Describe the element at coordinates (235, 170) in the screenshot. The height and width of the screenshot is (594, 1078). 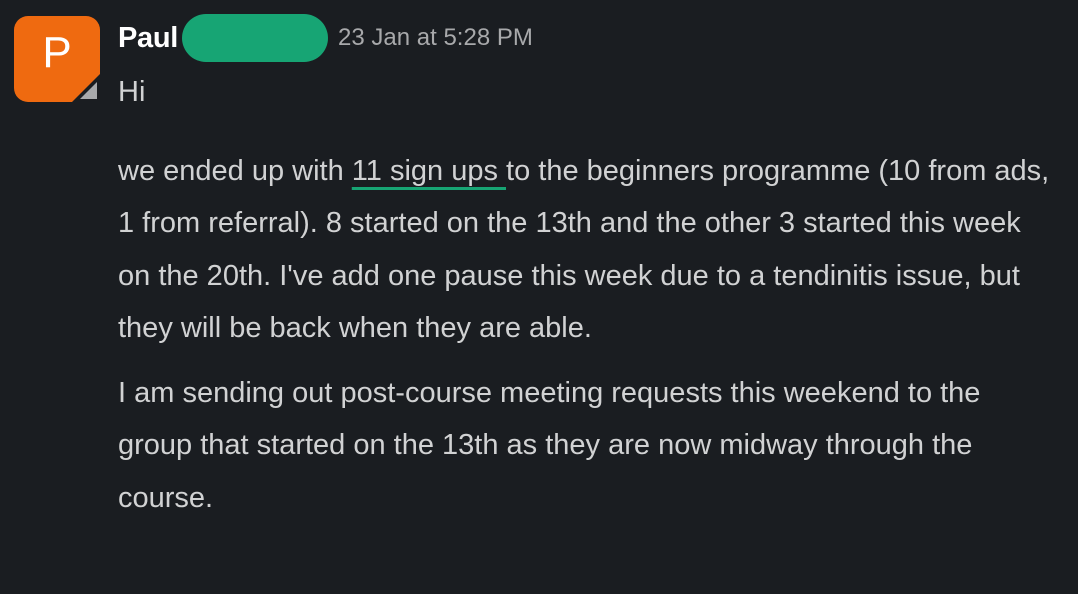
I see `paragraph-1-text-start: we ended up with` at that location.